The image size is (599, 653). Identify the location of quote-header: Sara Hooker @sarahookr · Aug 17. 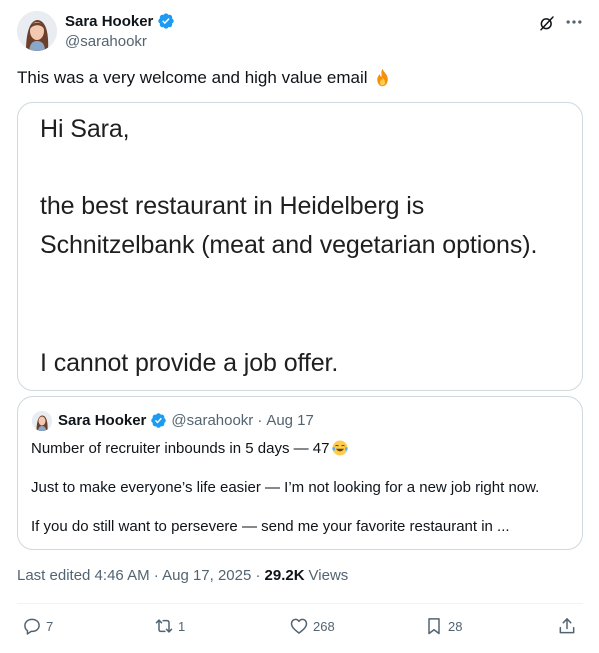
(186, 420).